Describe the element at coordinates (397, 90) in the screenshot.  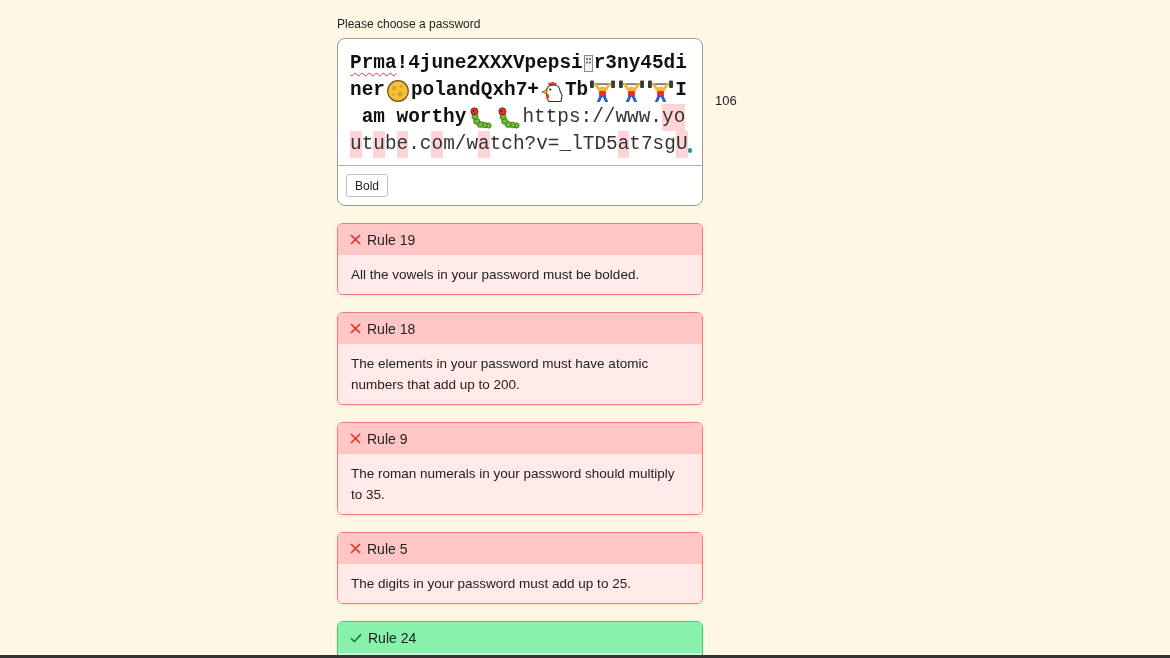
I see `moon-icon` at that location.